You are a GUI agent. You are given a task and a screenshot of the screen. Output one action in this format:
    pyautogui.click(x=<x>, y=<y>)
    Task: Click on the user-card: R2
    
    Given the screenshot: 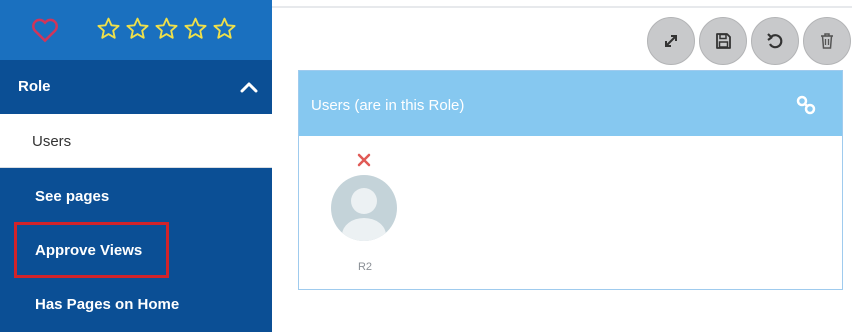 What is the action you would take?
    pyautogui.click(x=365, y=218)
    